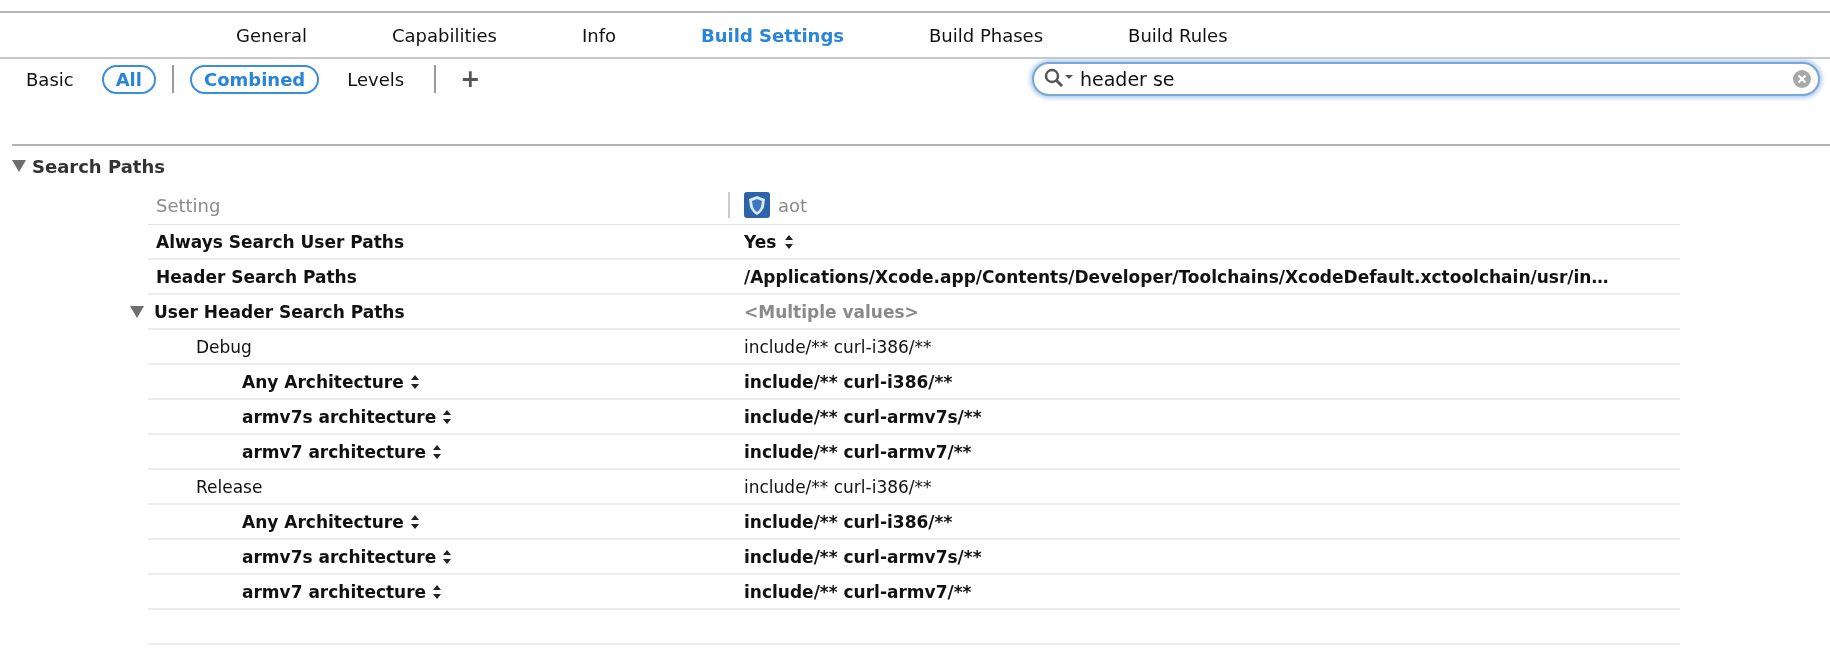 The image size is (1830, 672). What do you see at coordinates (271, 35) in the screenshot?
I see `tab: General` at bounding box center [271, 35].